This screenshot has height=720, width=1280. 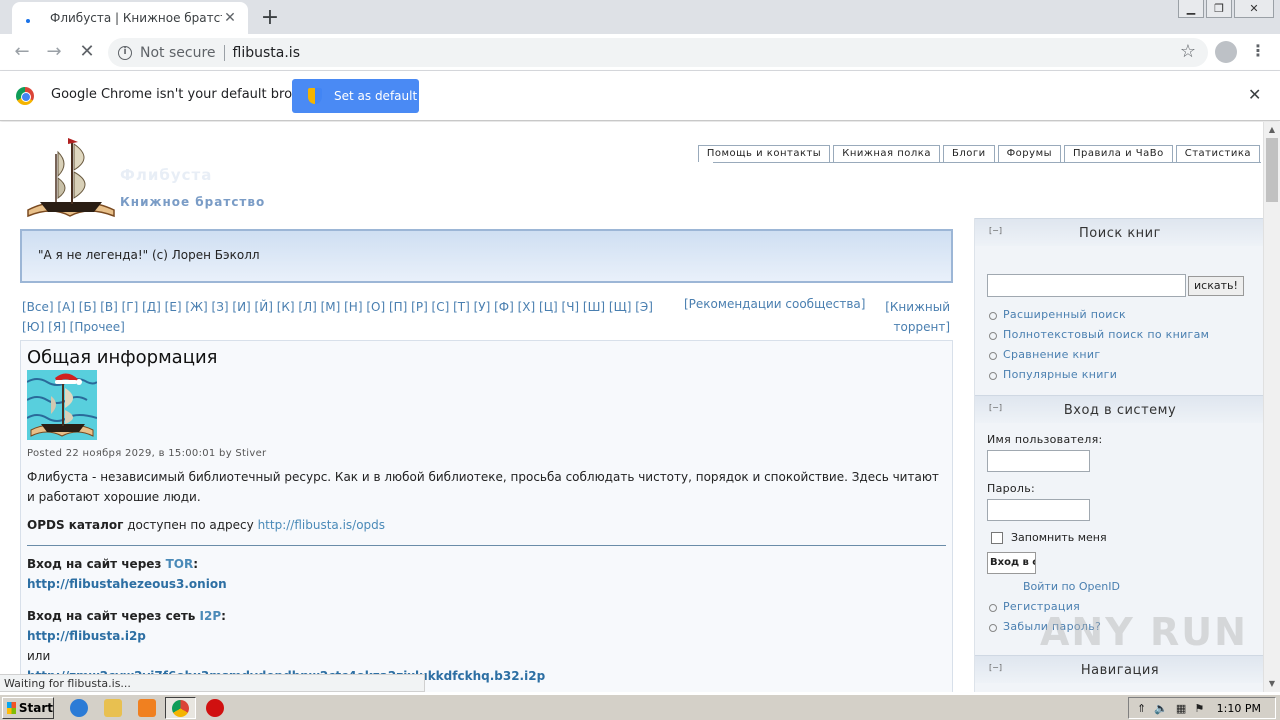 I want to click on browser-toolbar: ← → ✕ i Not secure flibusta.is ☆ ⋮, so click(x=640, y=52).